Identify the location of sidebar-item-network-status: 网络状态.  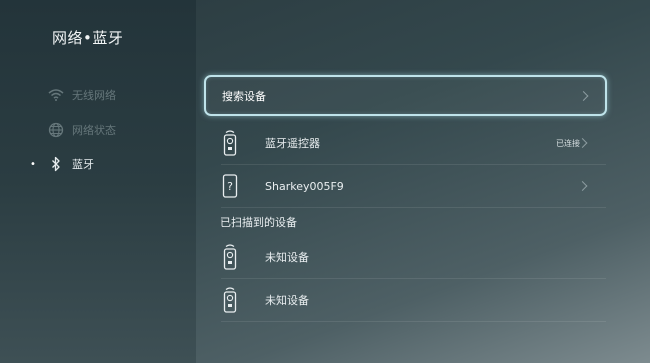
(73, 130).